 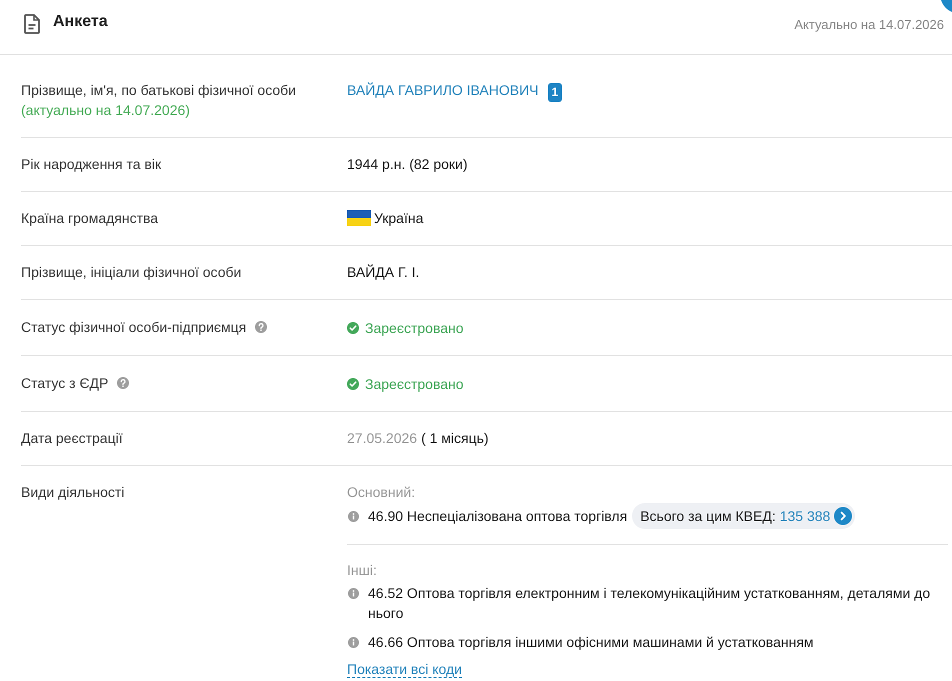 What do you see at coordinates (498, 516) in the screenshot?
I see `activity-text: 46.90 Неспеціалізована оптова торгівля` at bounding box center [498, 516].